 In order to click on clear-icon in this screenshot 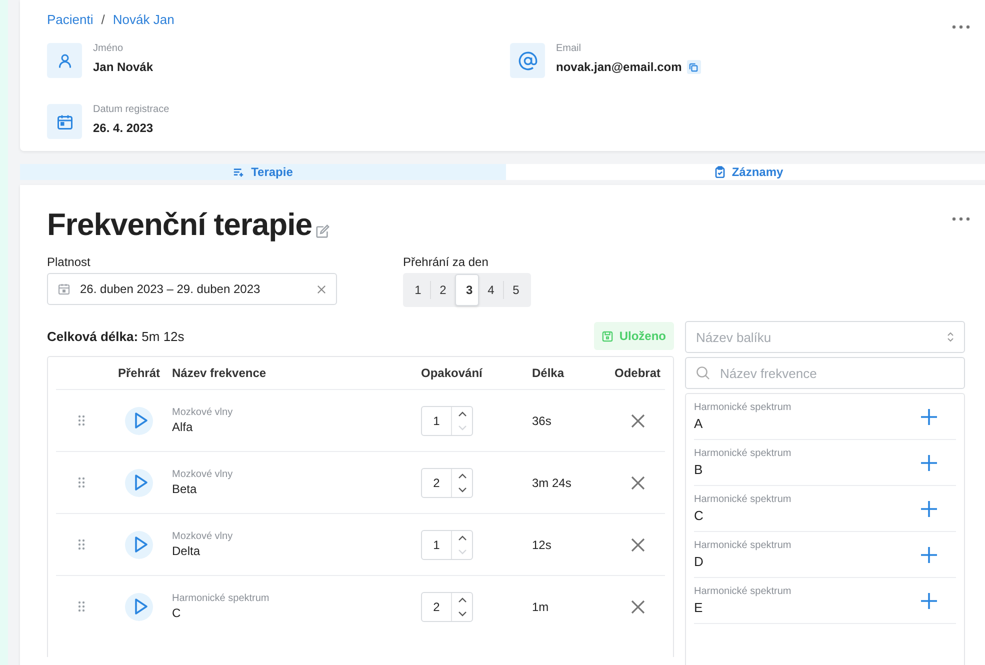, I will do `click(321, 289)`.